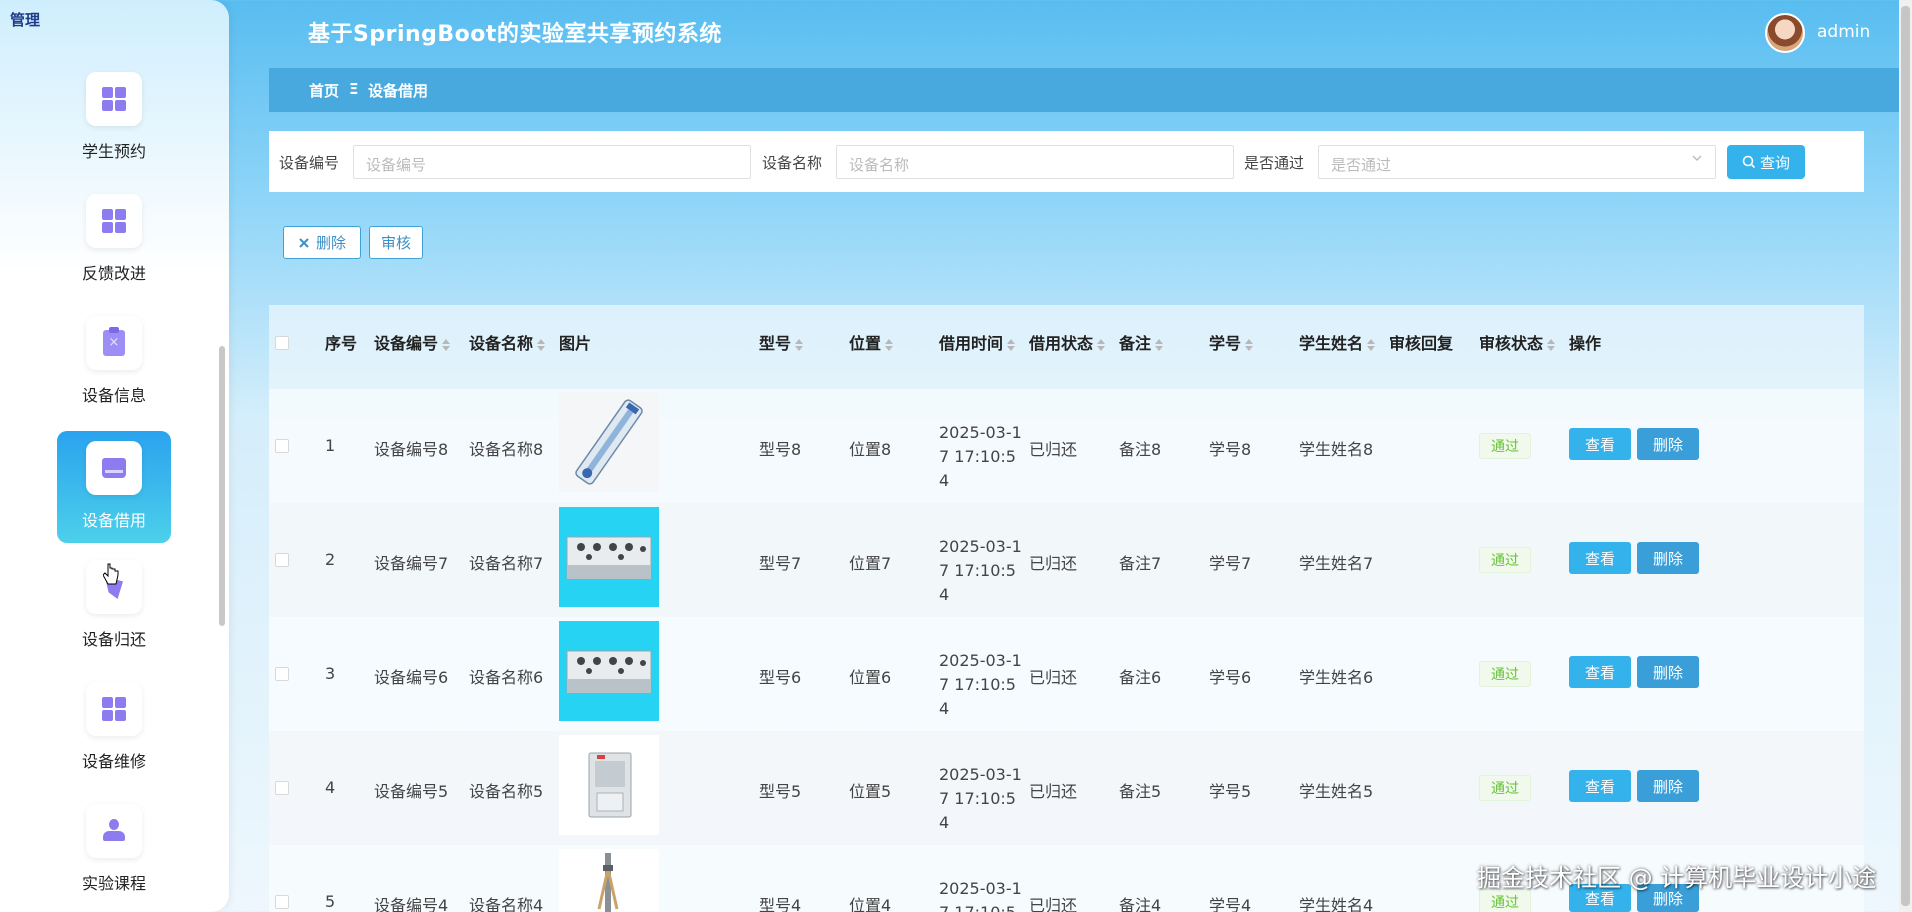 The width and height of the screenshot is (1912, 912). What do you see at coordinates (1517, 162) in the screenshot?
I see `pass-status-select: 是否通过` at bounding box center [1517, 162].